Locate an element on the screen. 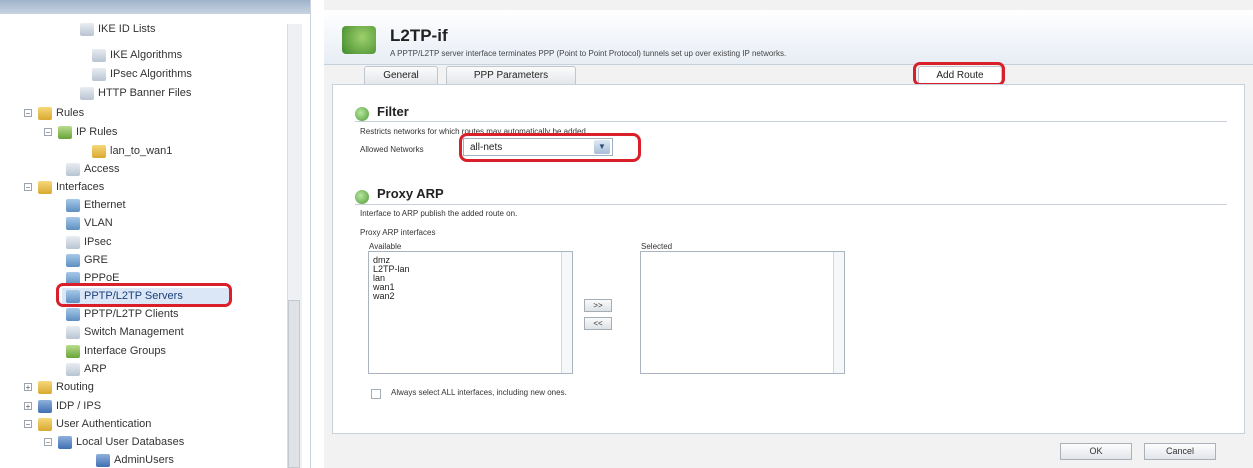  client-icon is located at coordinates (73, 314).